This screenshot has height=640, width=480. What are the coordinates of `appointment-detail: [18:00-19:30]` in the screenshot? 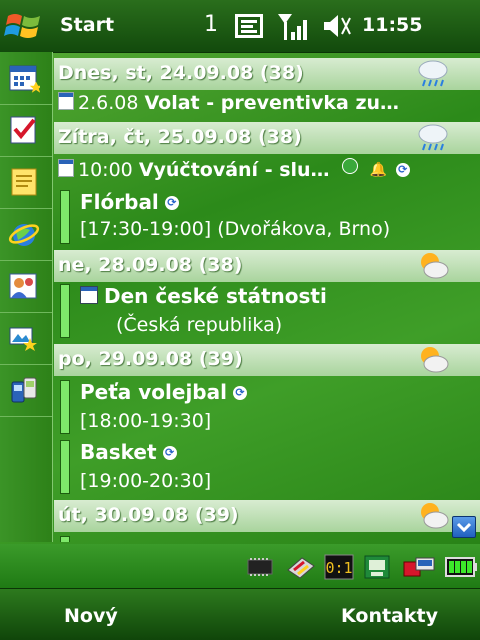 It's located at (146, 421).